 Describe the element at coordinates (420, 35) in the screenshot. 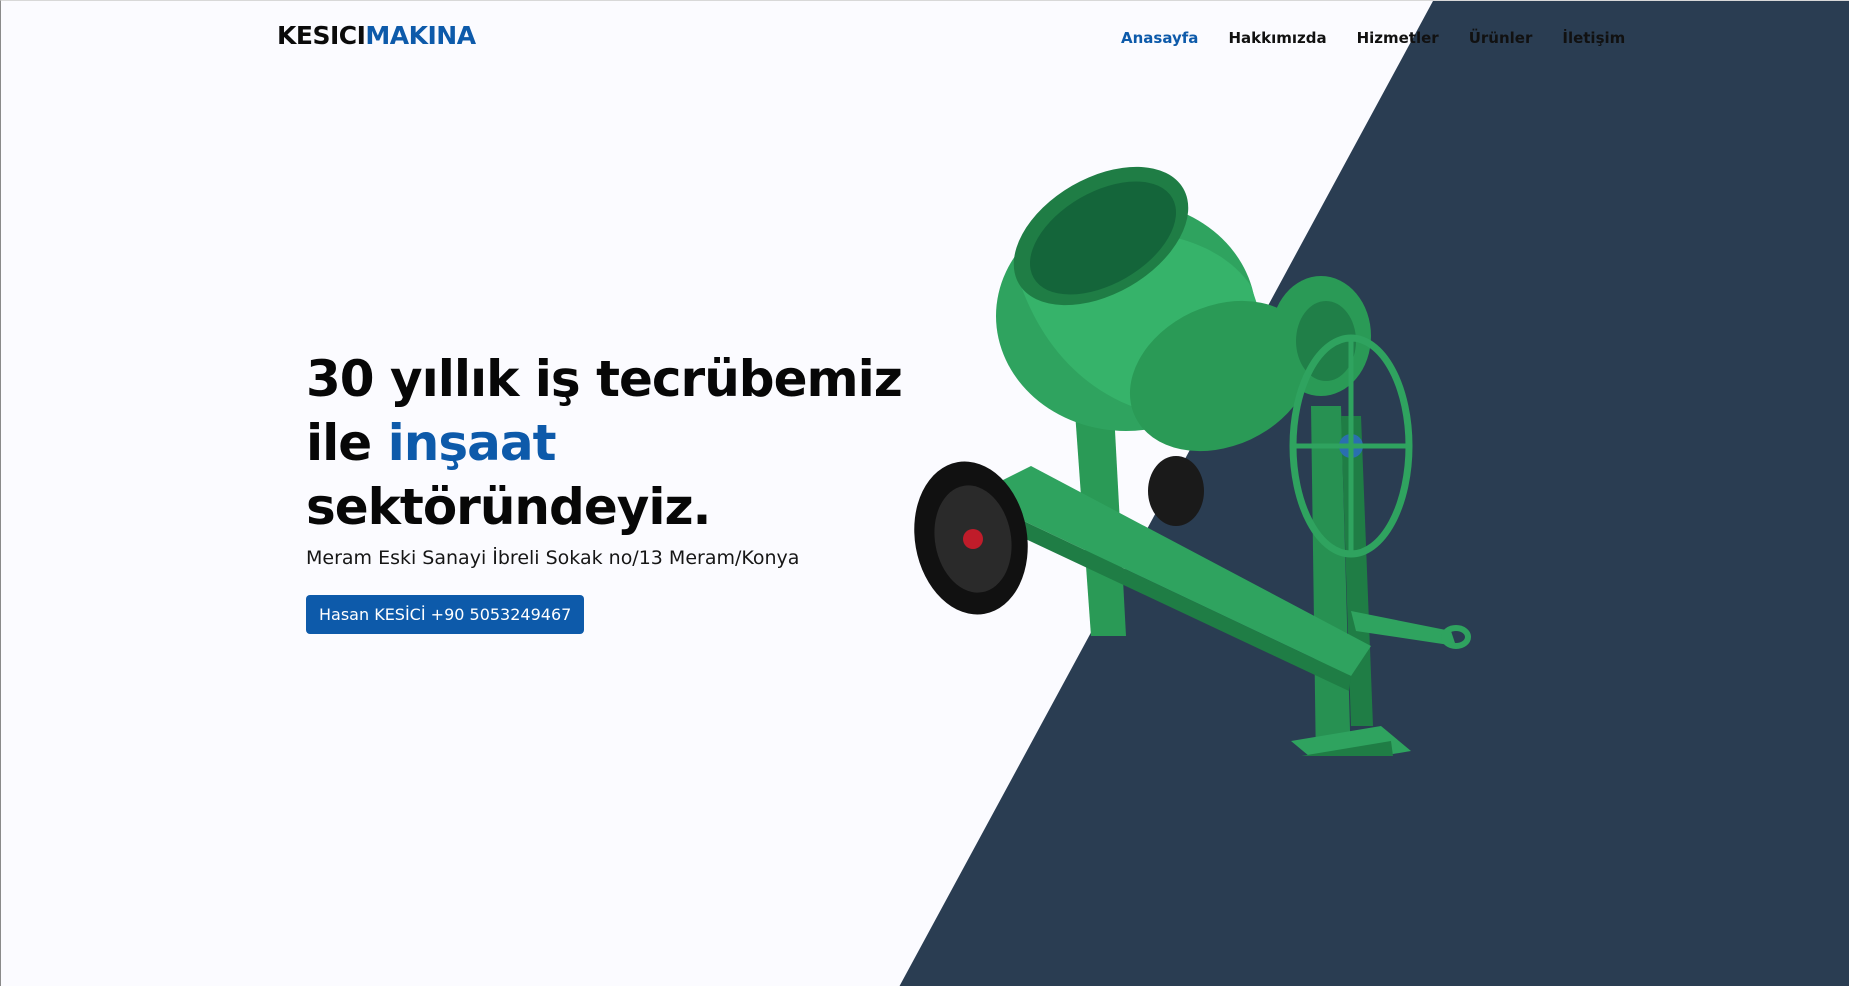

I see `brand-name-part2: MAKINA` at that location.